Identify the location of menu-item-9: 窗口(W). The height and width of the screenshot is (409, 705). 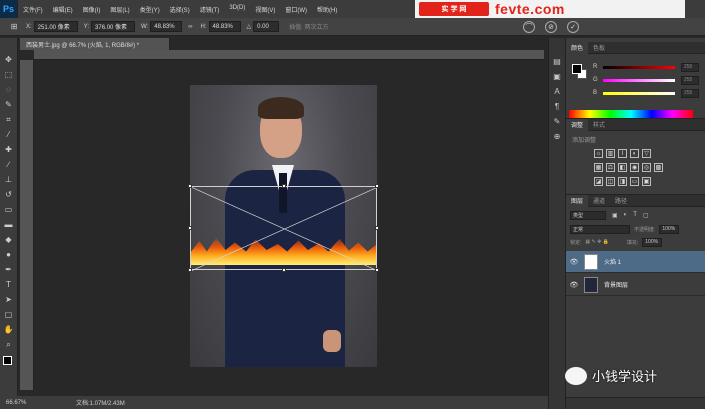
(296, 9).